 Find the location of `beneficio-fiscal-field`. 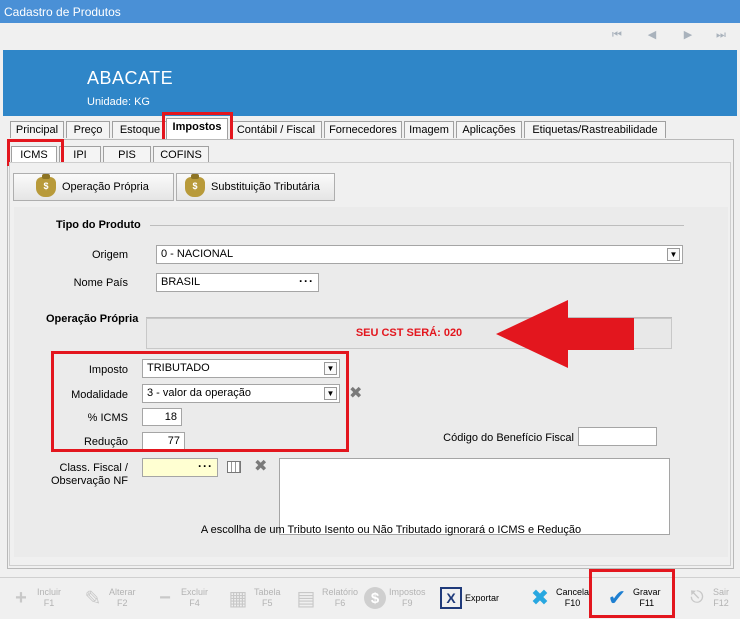

beneficio-fiscal-field is located at coordinates (617, 436).